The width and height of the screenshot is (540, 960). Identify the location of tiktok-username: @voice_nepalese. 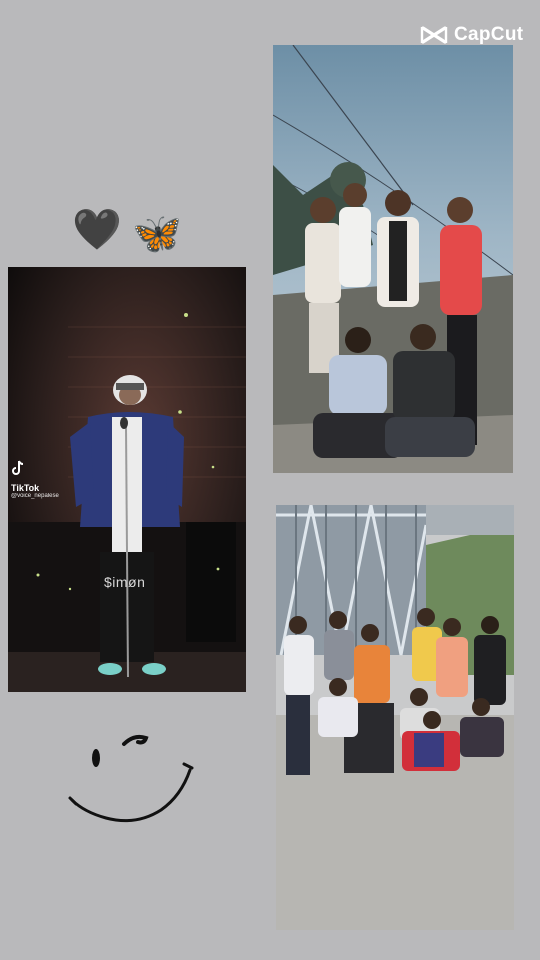
(35, 496).